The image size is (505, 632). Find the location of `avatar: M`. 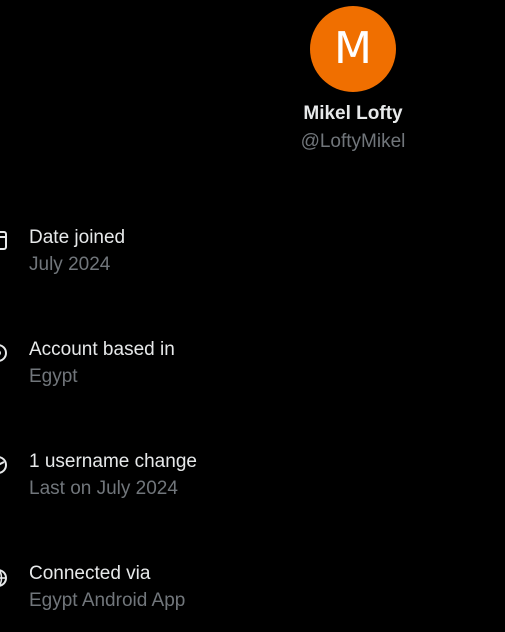

avatar: M is located at coordinates (353, 49).